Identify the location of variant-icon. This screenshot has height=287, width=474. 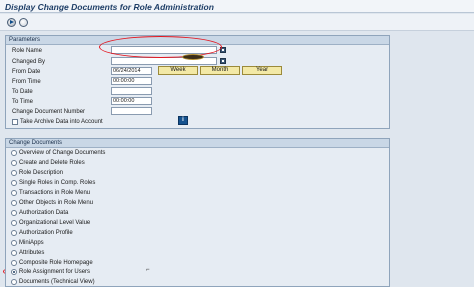
(23, 22).